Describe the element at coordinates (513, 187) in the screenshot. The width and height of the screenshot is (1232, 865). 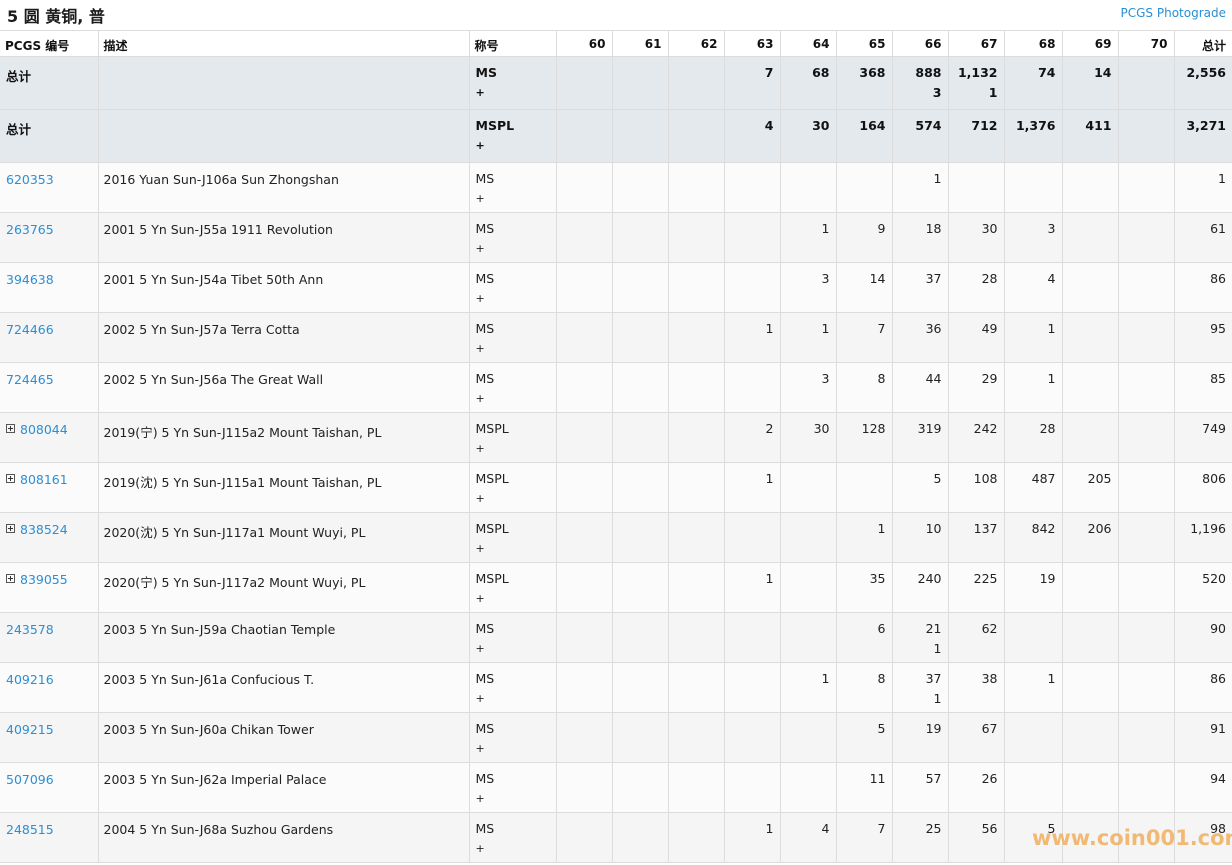
I see `designation-cell: MS +` at that location.